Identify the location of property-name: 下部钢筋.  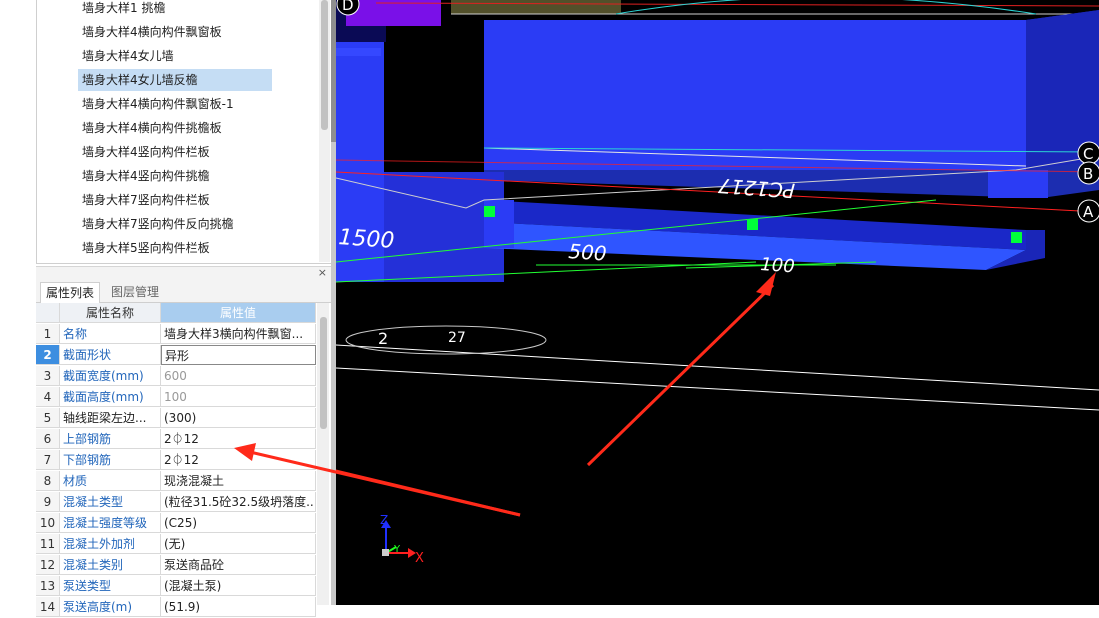
(110, 460).